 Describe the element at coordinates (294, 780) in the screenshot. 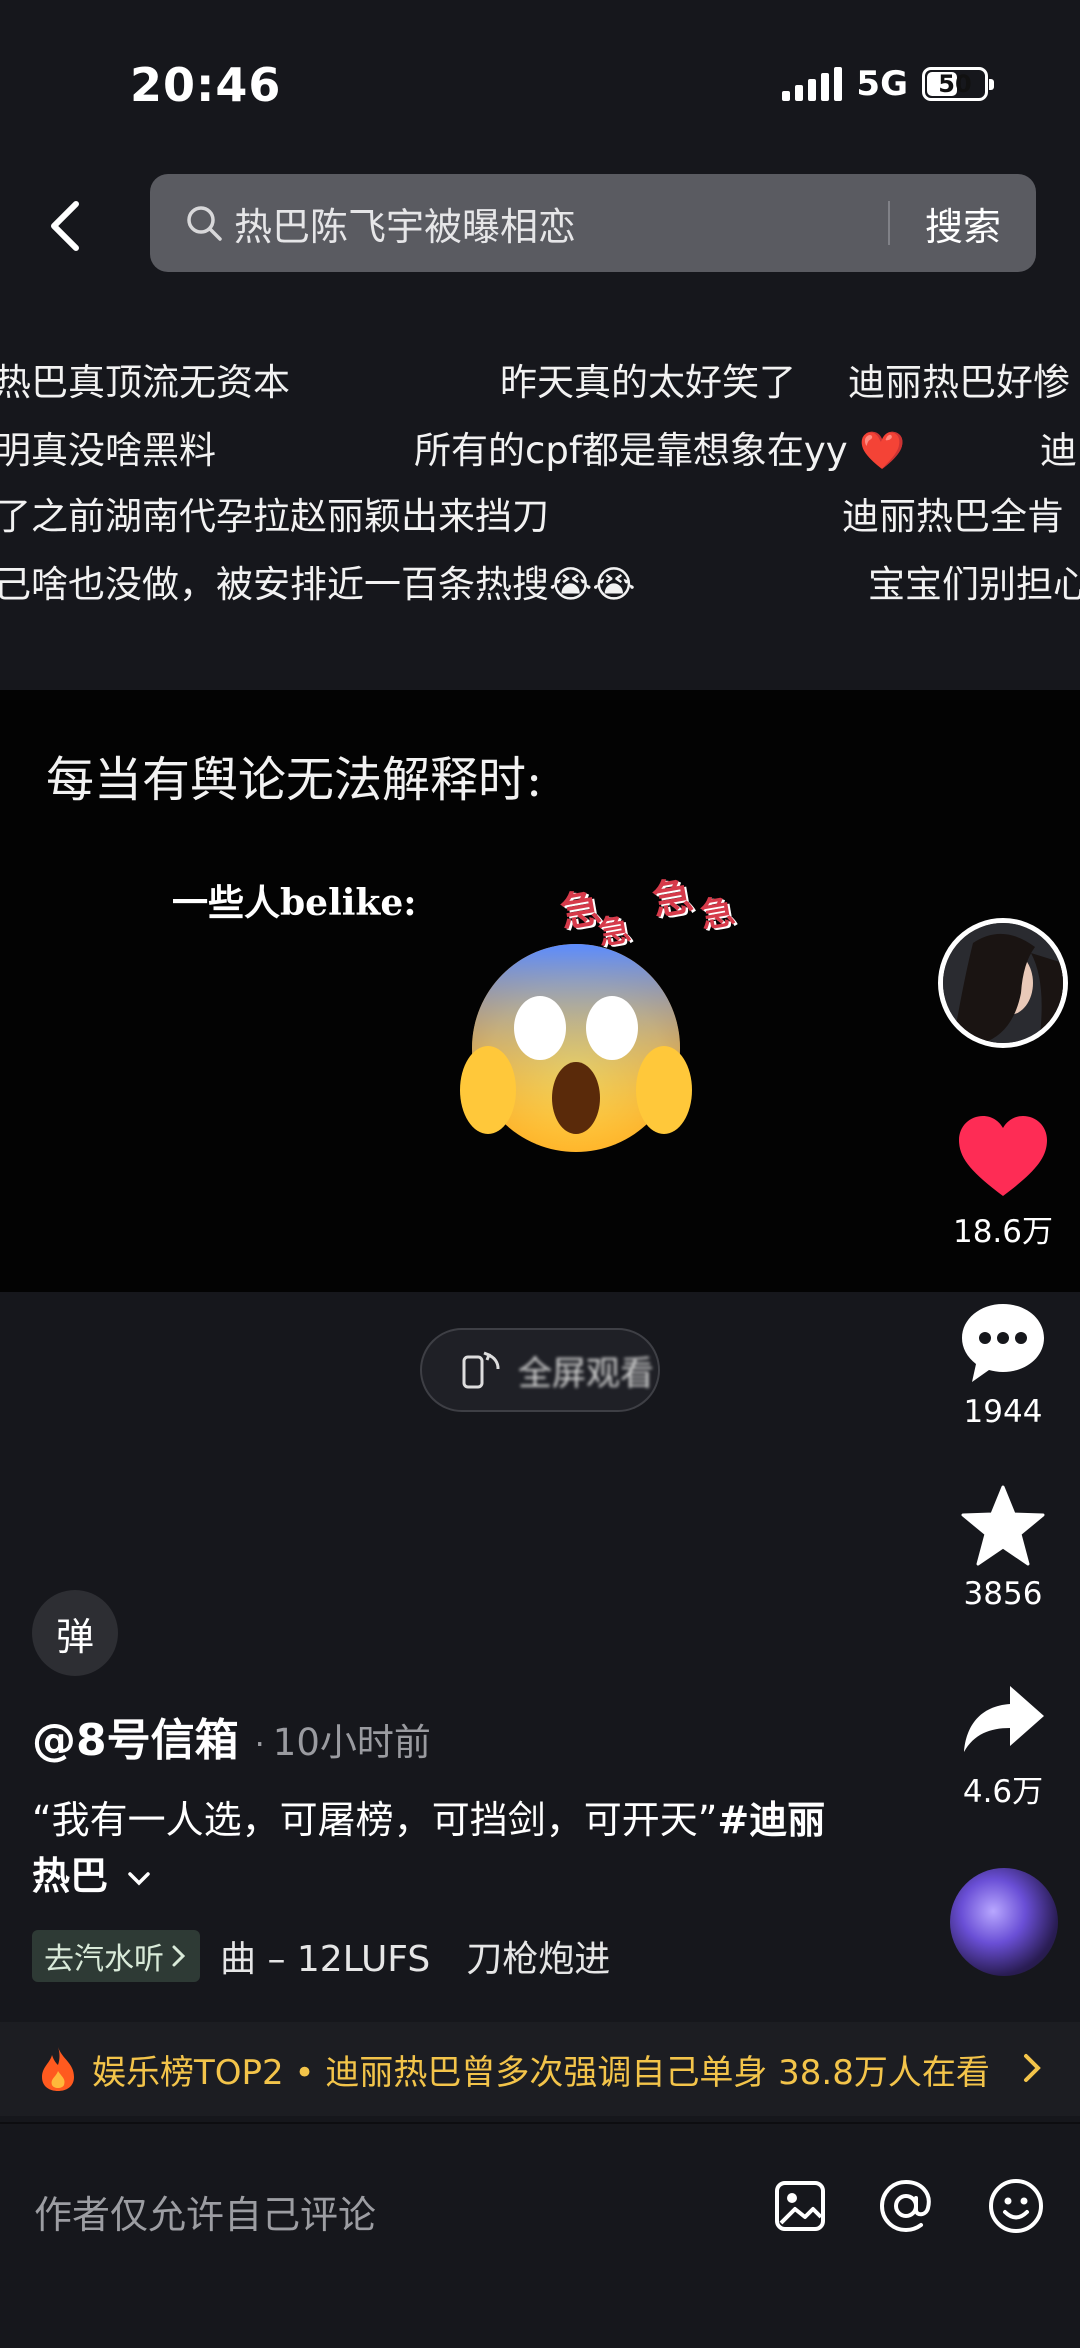

I see `video-caption: 每当有舆论无法解释时:` at that location.